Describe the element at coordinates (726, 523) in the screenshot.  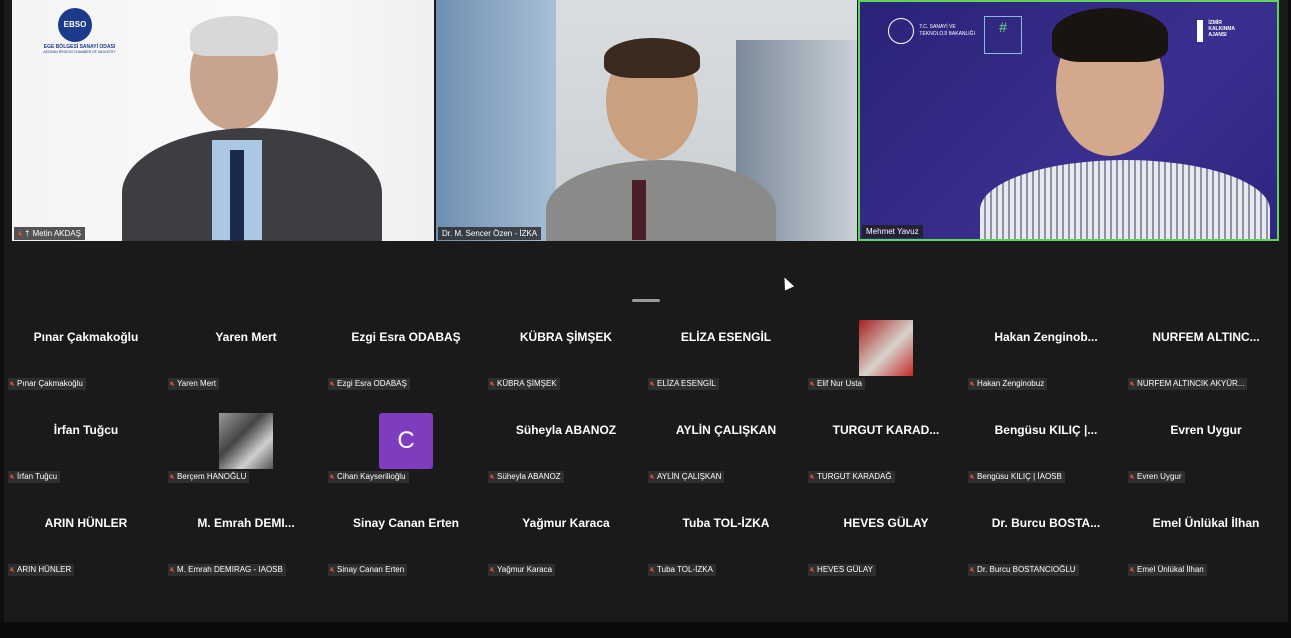
I see `participant-display-name: Tuba TOL-İZKA` at that location.